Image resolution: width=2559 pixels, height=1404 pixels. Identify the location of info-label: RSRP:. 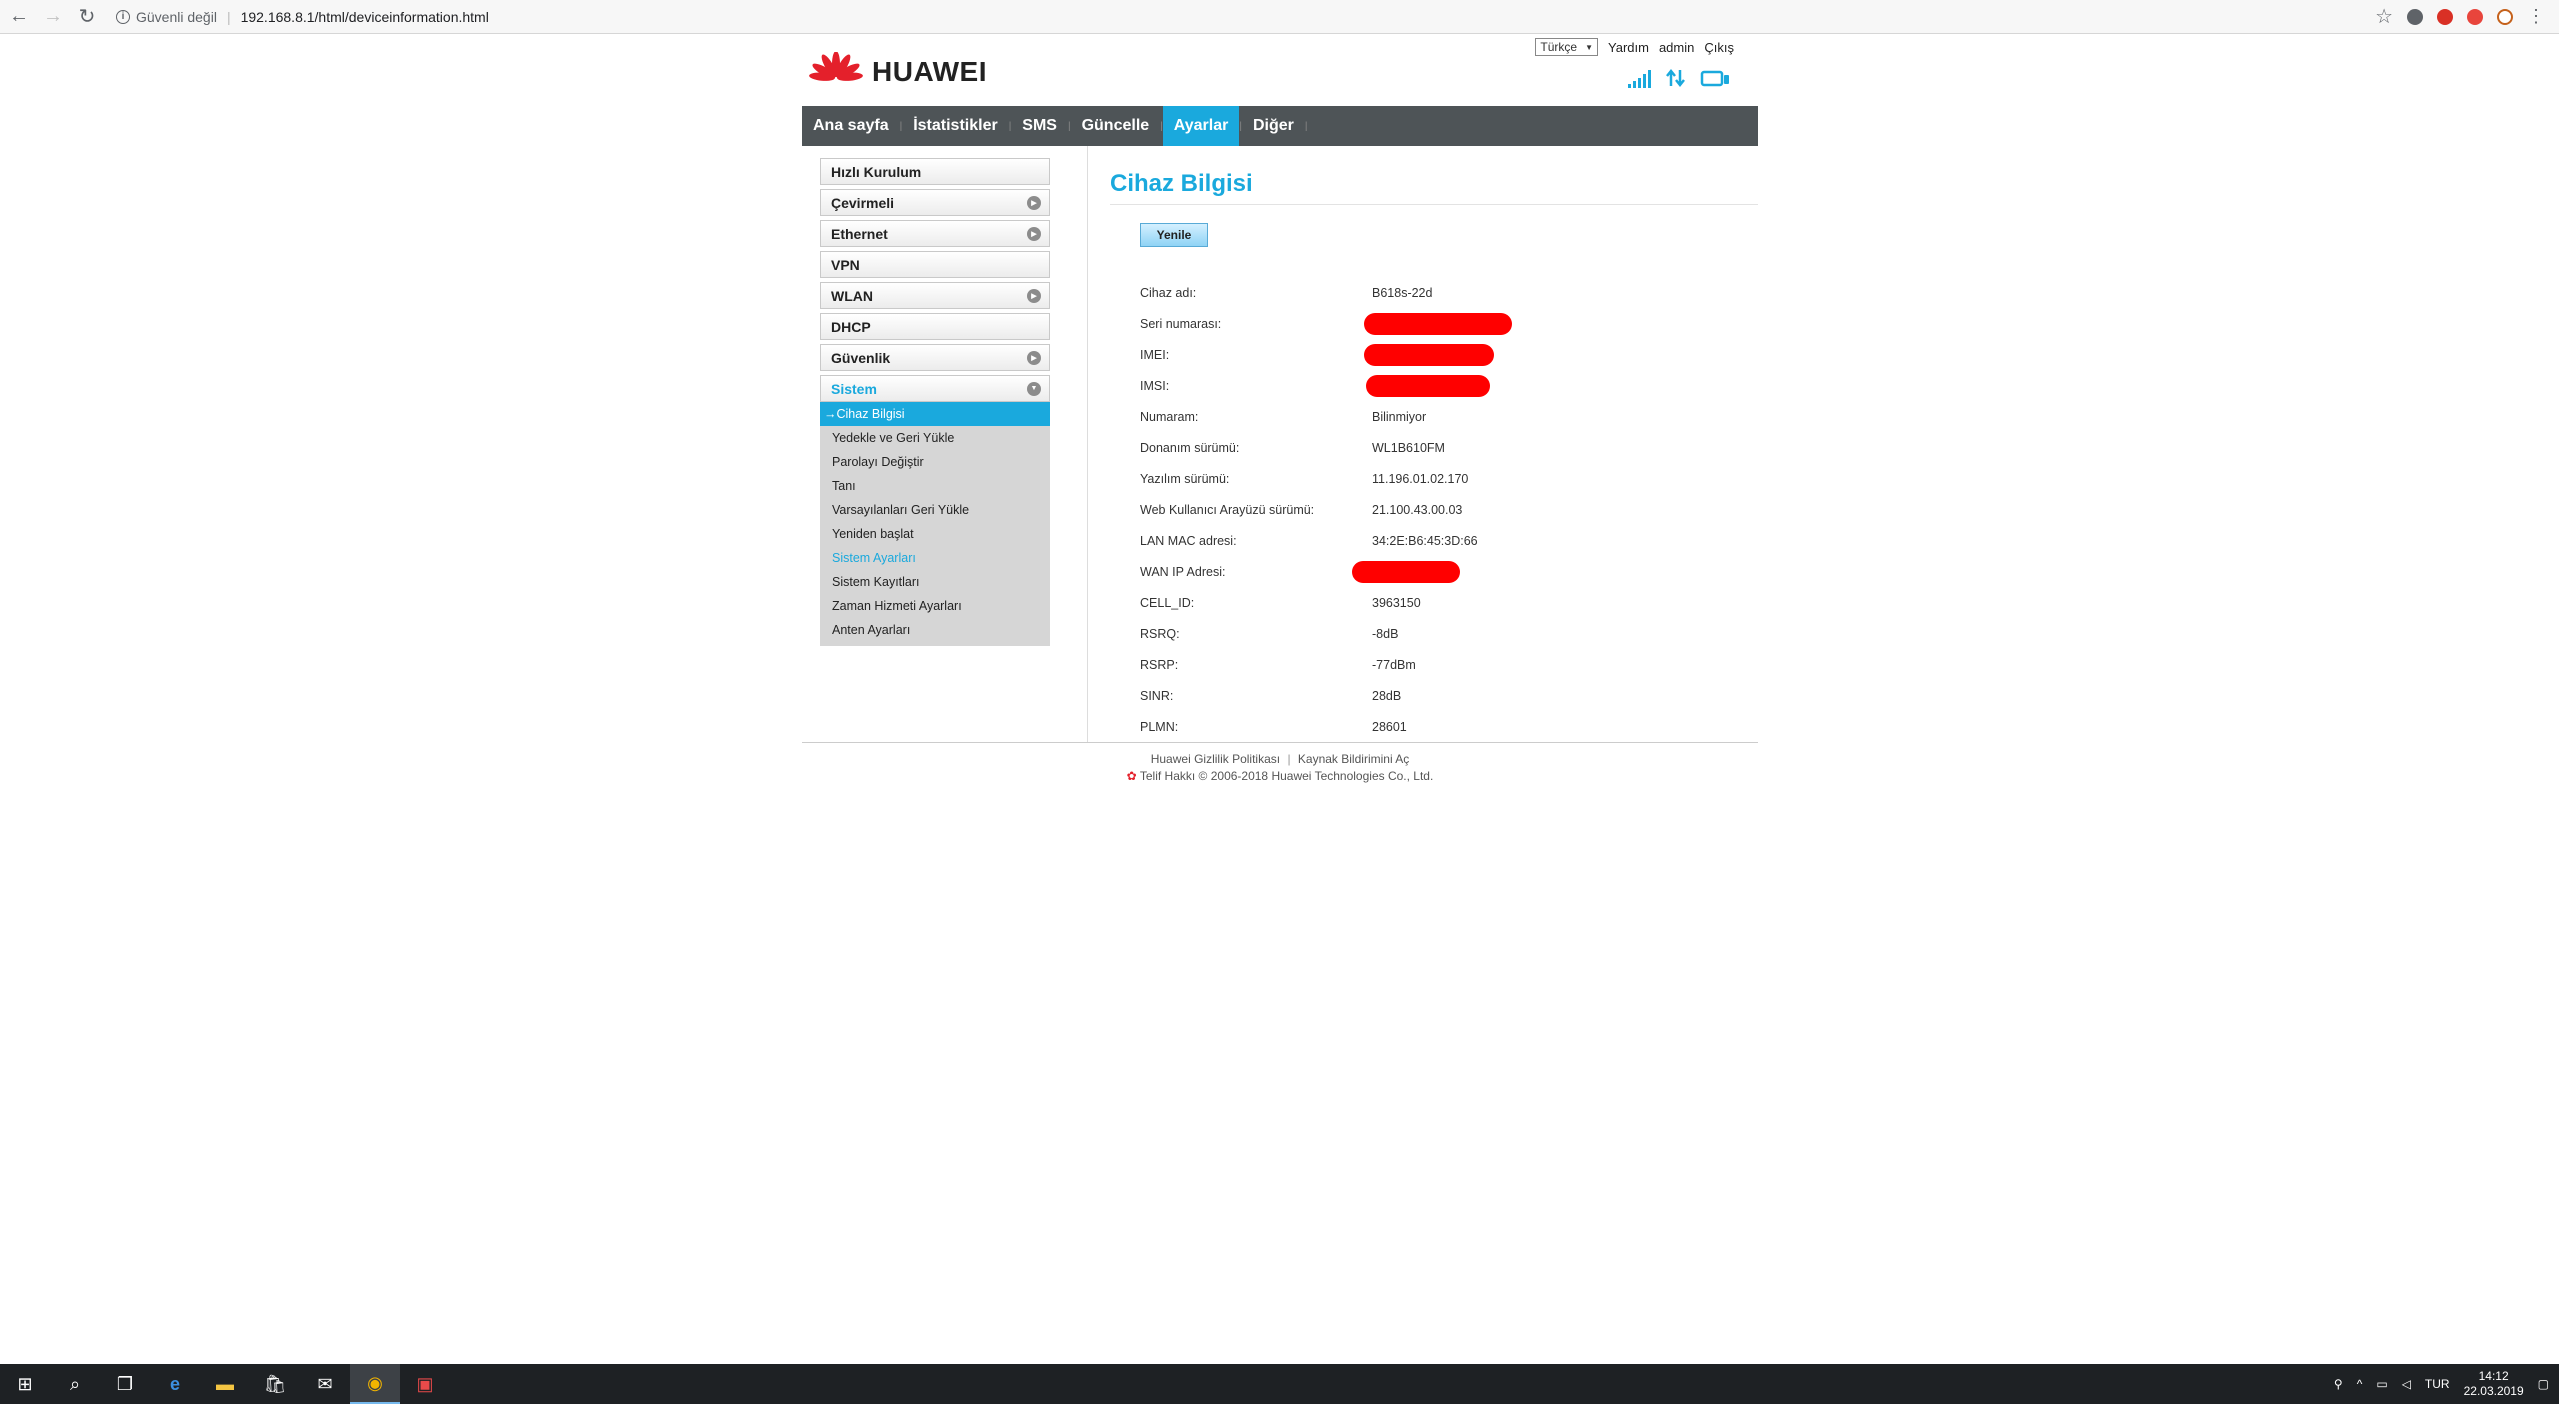
(1159, 664).